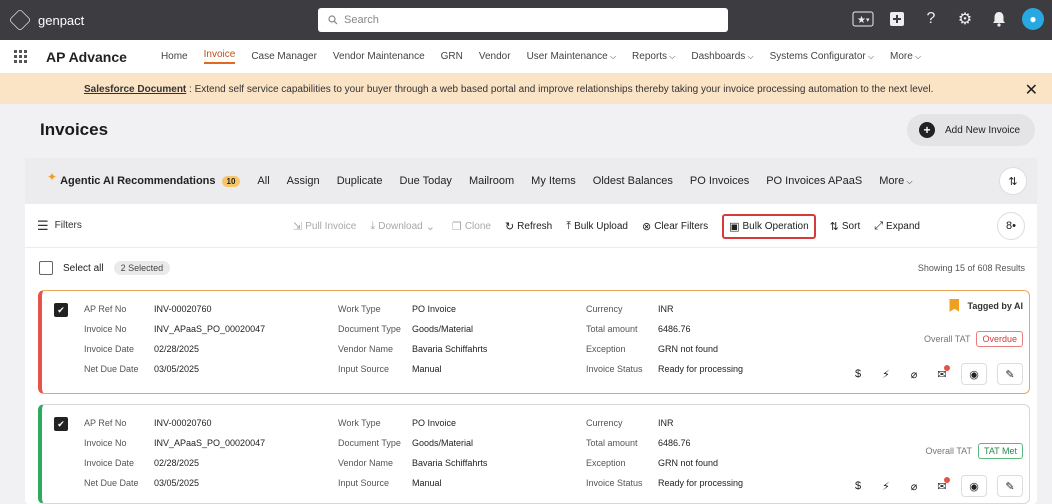  Describe the element at coordinates (324, 226) in the screenshot. I see `pull-invoice-button: ⇲ Pull Invoice` at that location.